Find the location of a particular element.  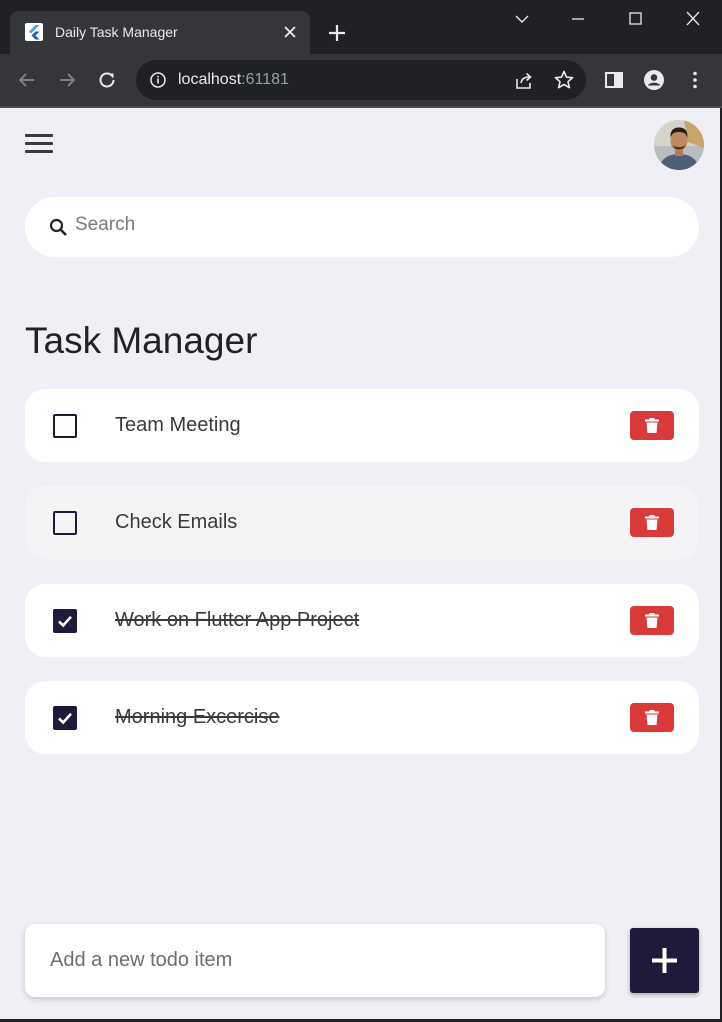

page-title: Task Manager is located at coordinates (141, 340).